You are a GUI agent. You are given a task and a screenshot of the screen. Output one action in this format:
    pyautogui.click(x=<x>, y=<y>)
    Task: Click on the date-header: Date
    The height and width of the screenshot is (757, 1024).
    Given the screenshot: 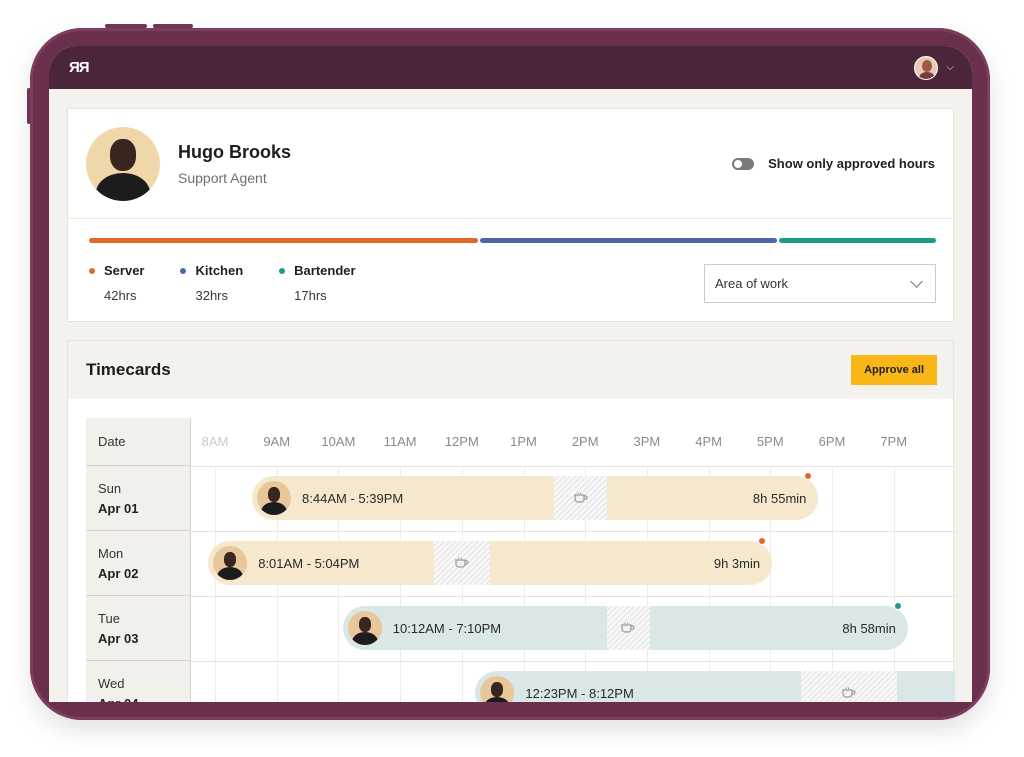 What is the action you would take?
    pyautogui.click(x=138, y=442)
    